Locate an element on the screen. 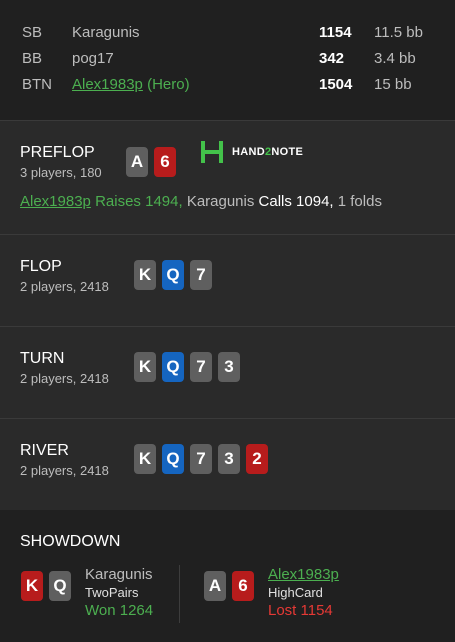 Image resolution: width=455 pixels, height=642 pixels. board-cards: K Q 7 3 is located at coordinates (187, 367).